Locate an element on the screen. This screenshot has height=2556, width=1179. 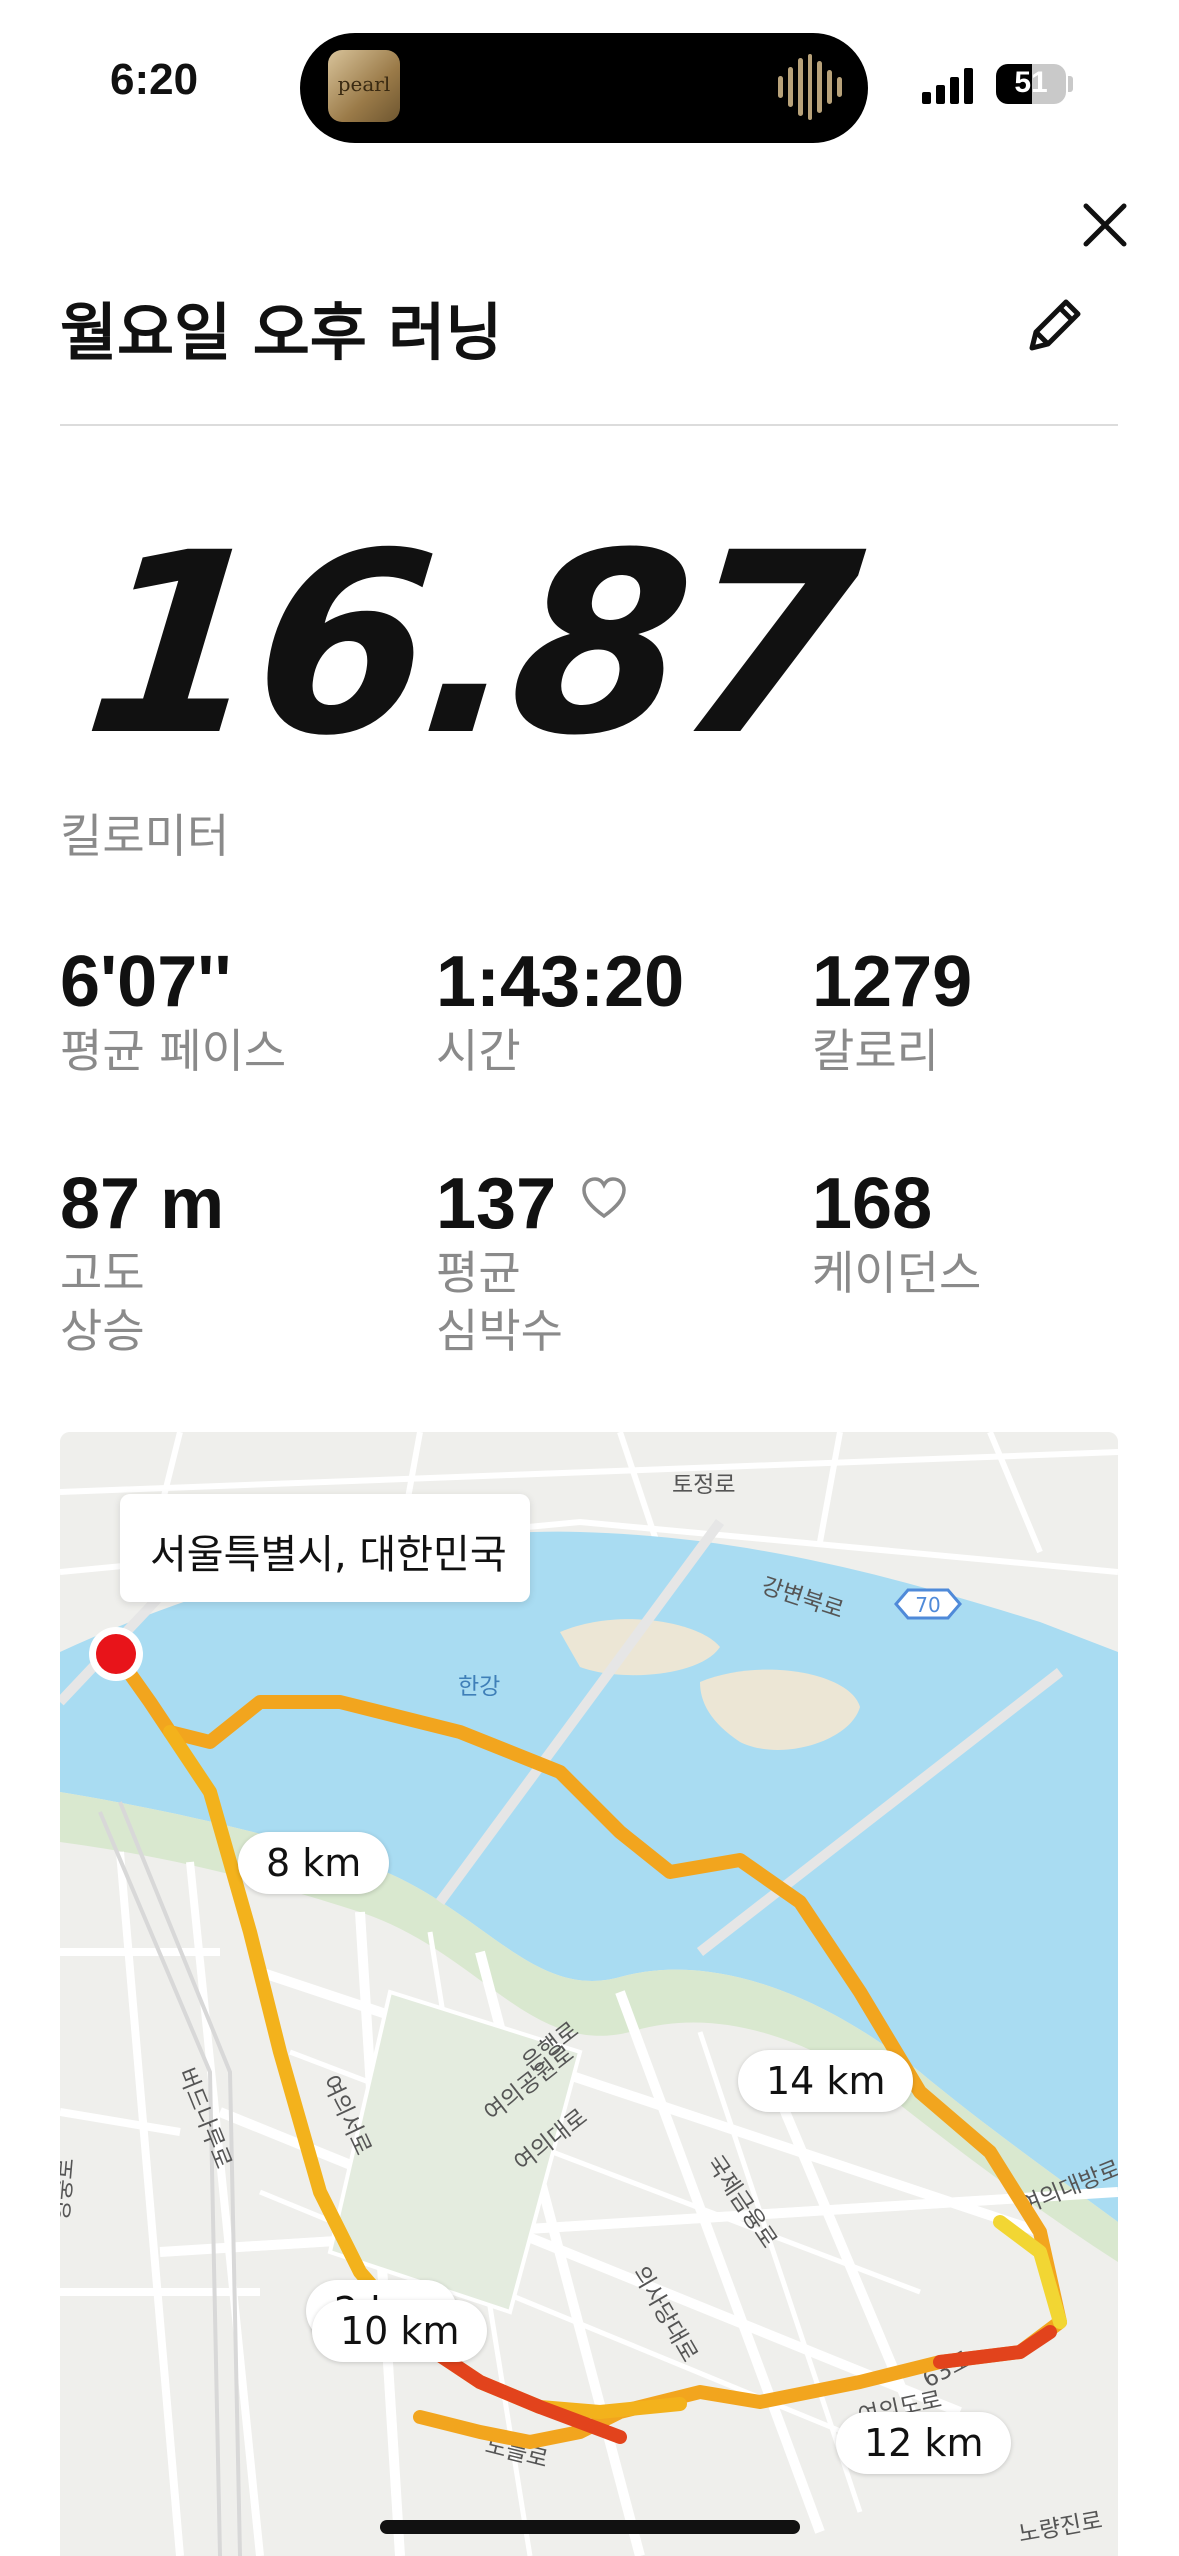
distance-value: 16.87 is located at coordinates (470, 644).